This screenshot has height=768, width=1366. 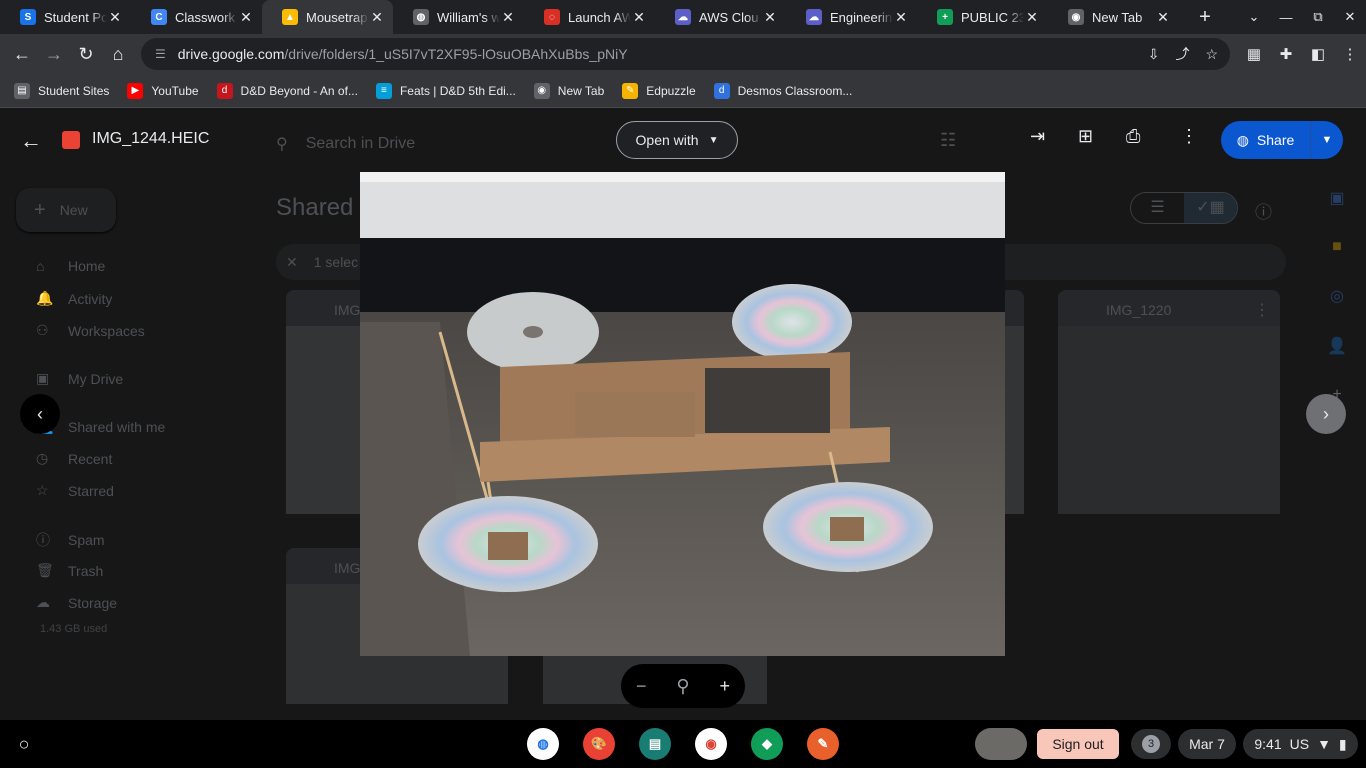 I want to click on sidebar-item: 🗑 Trash, so click(x=69, y=570).